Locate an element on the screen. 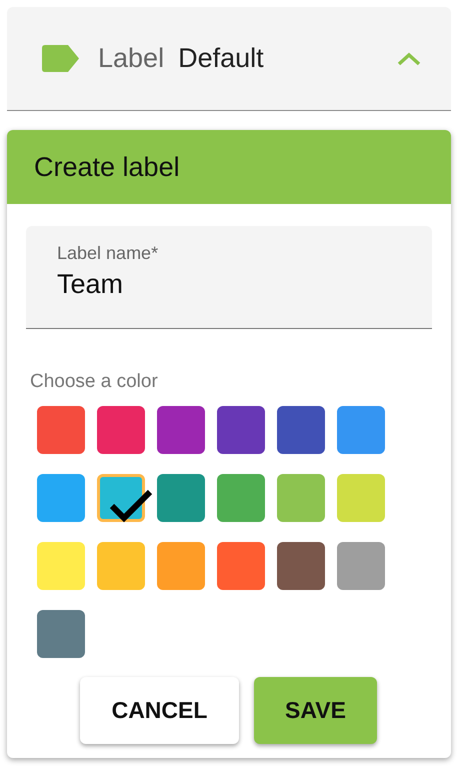  tag-icon is located at coordinates (60, 58).